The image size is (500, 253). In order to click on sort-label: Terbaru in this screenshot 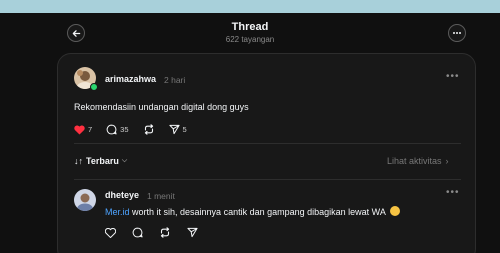, I will do `click(102, 161)`.